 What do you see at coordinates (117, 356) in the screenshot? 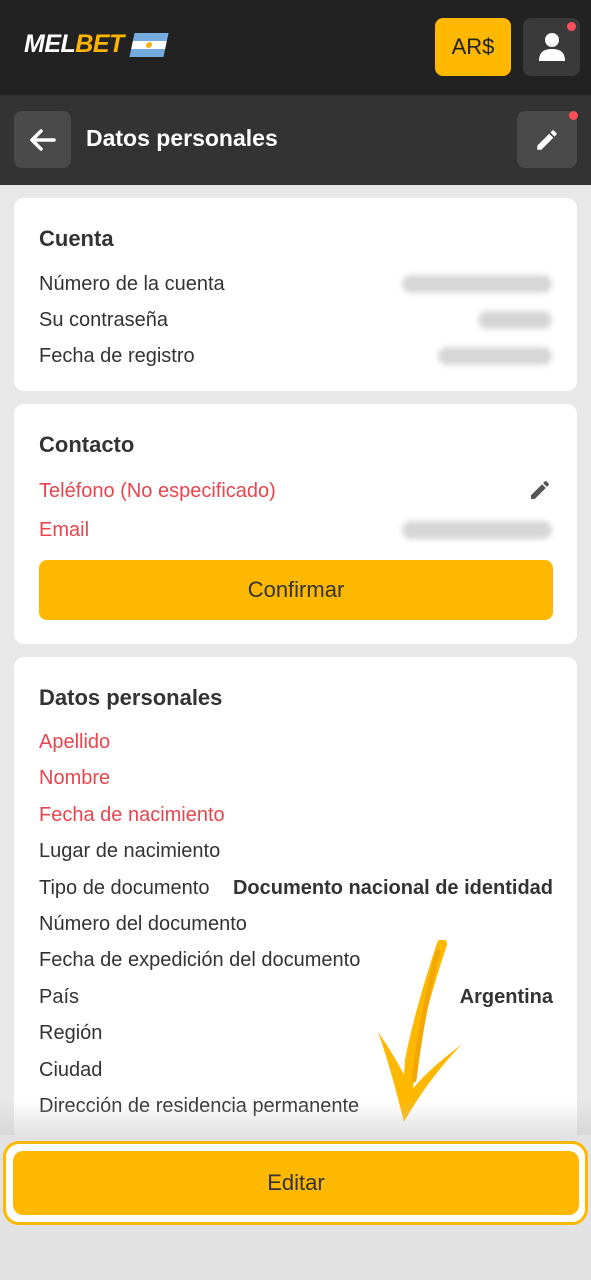
I see `registration-date-label: Fecha de registro` at bounding box center [117, 356].